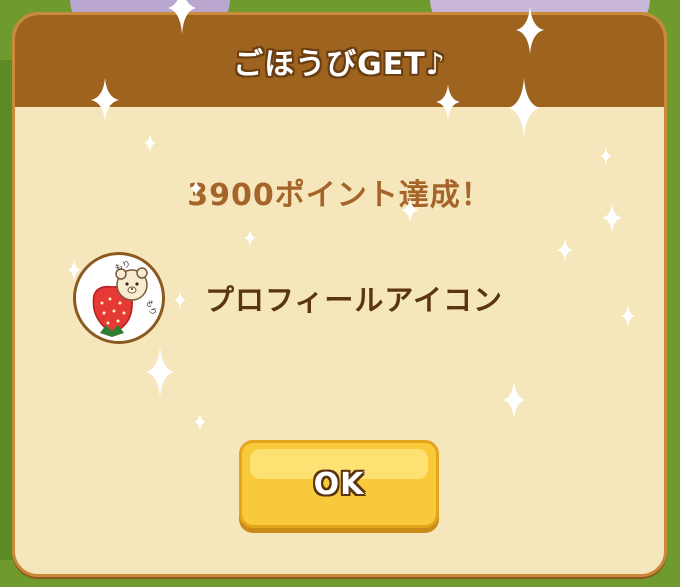 Image resolution: width=680 pixels, height=587 pixels. I want to click on ok-button-label: OK, so click(339, 484).